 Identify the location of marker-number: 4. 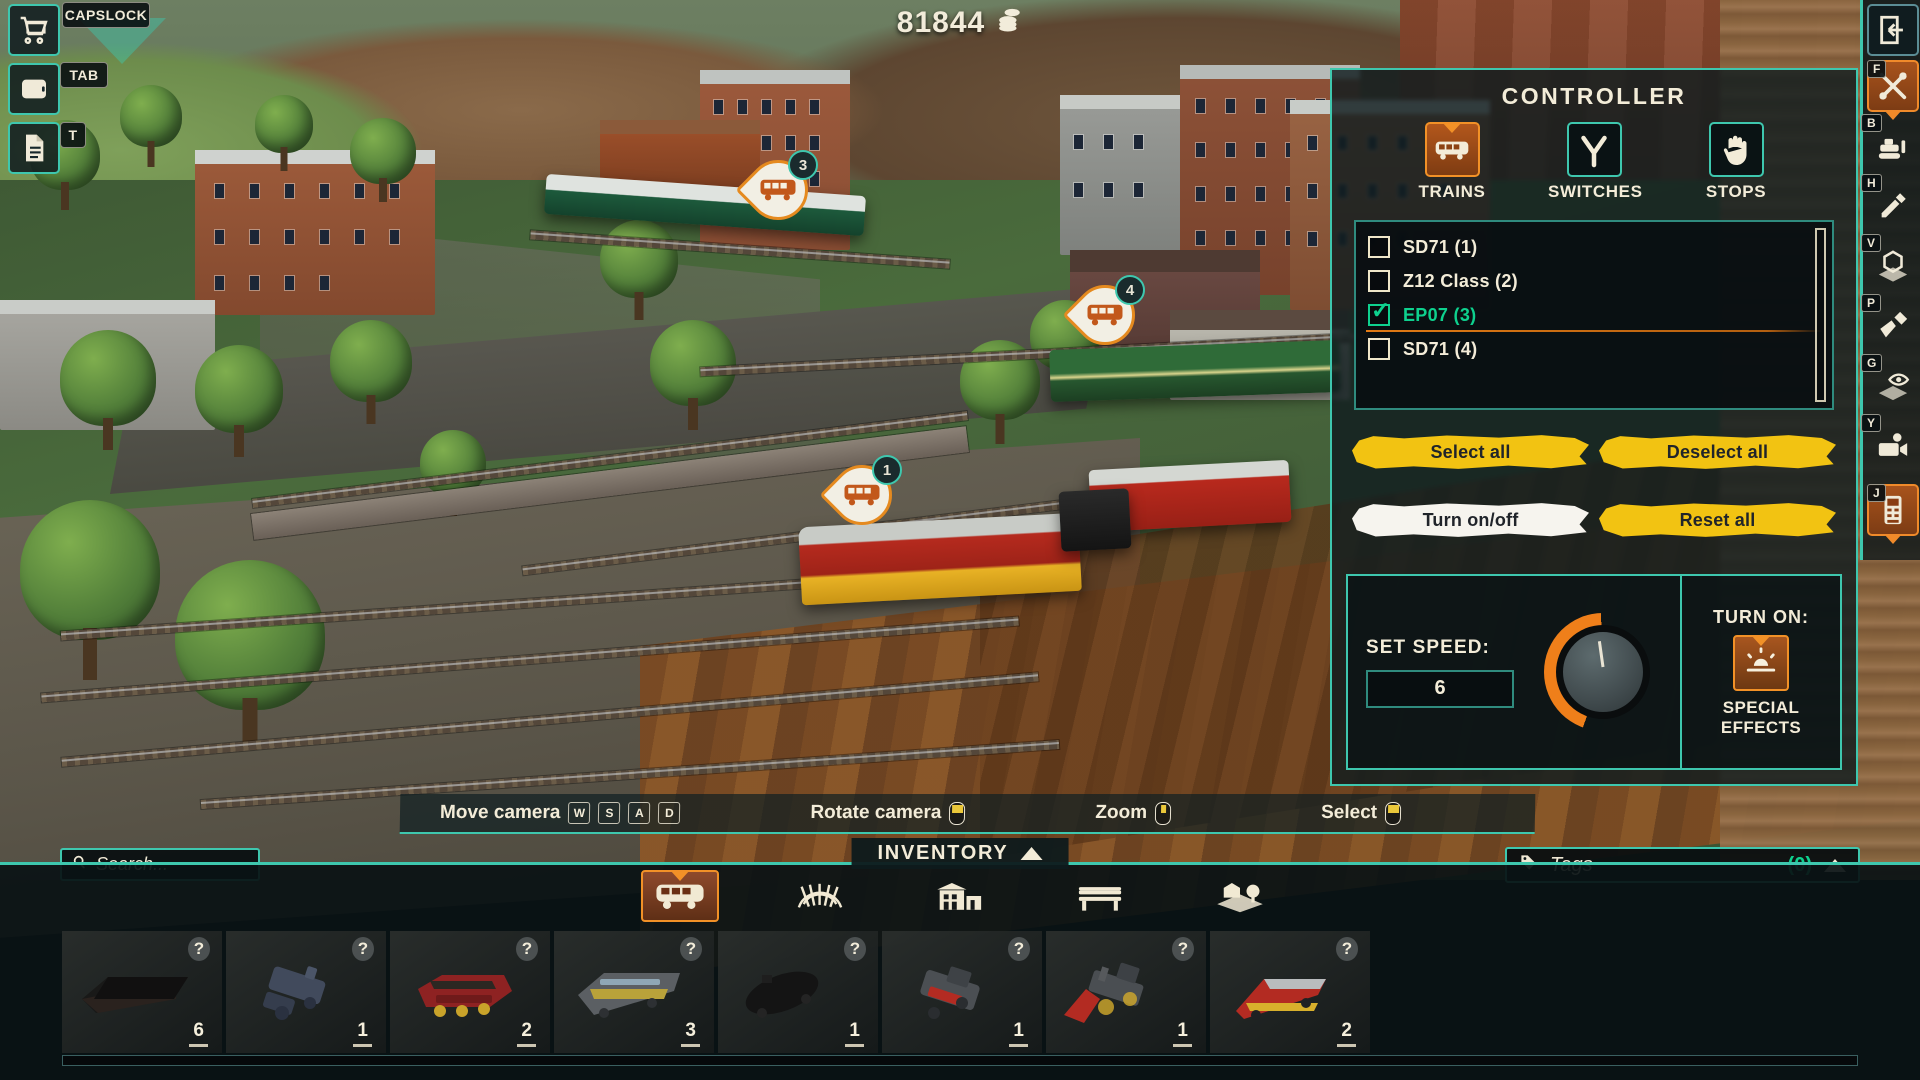
(1130, 290).